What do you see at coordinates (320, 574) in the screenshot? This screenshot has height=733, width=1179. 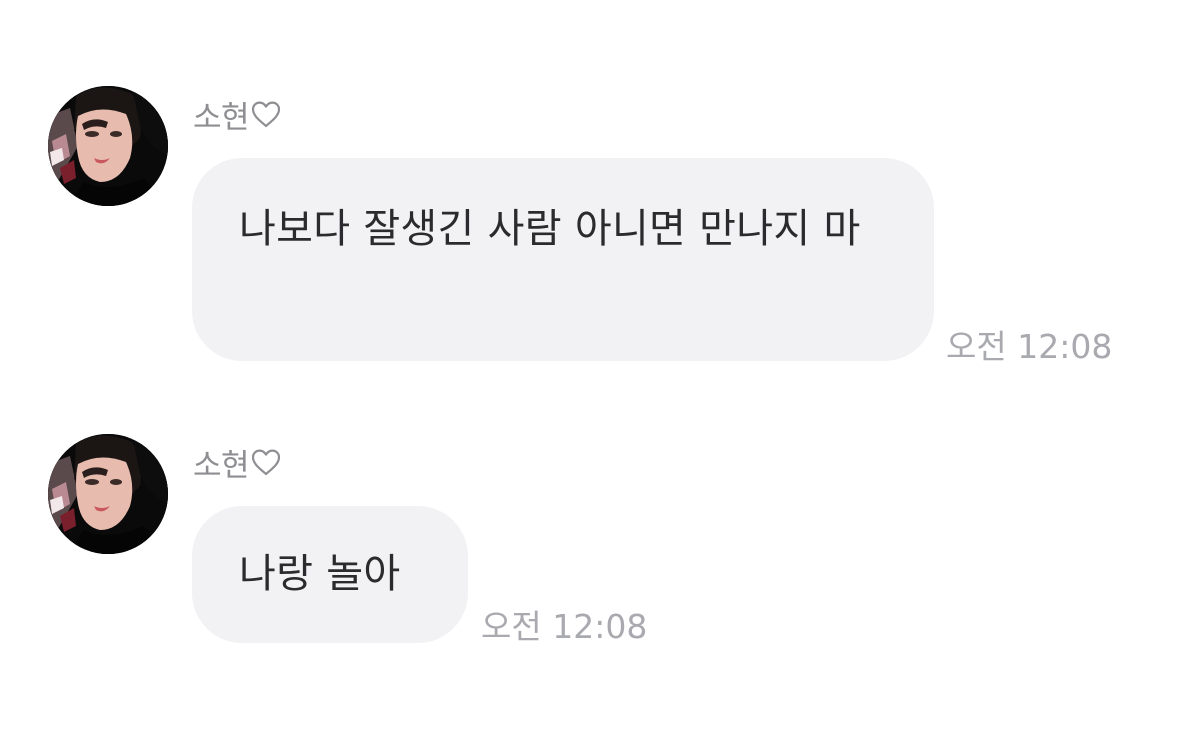 I see `message-text: 나랑 놀아` at bounding box center [320, 574].